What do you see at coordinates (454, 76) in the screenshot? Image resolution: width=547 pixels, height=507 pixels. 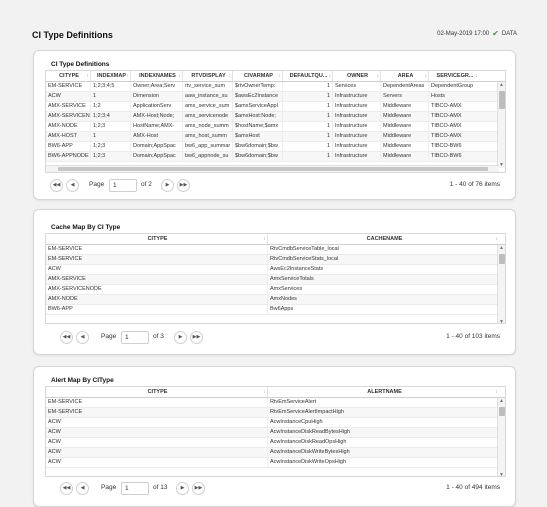 I see `column-header: SERVICEGR... ↕` at bounding box center [454, 76].